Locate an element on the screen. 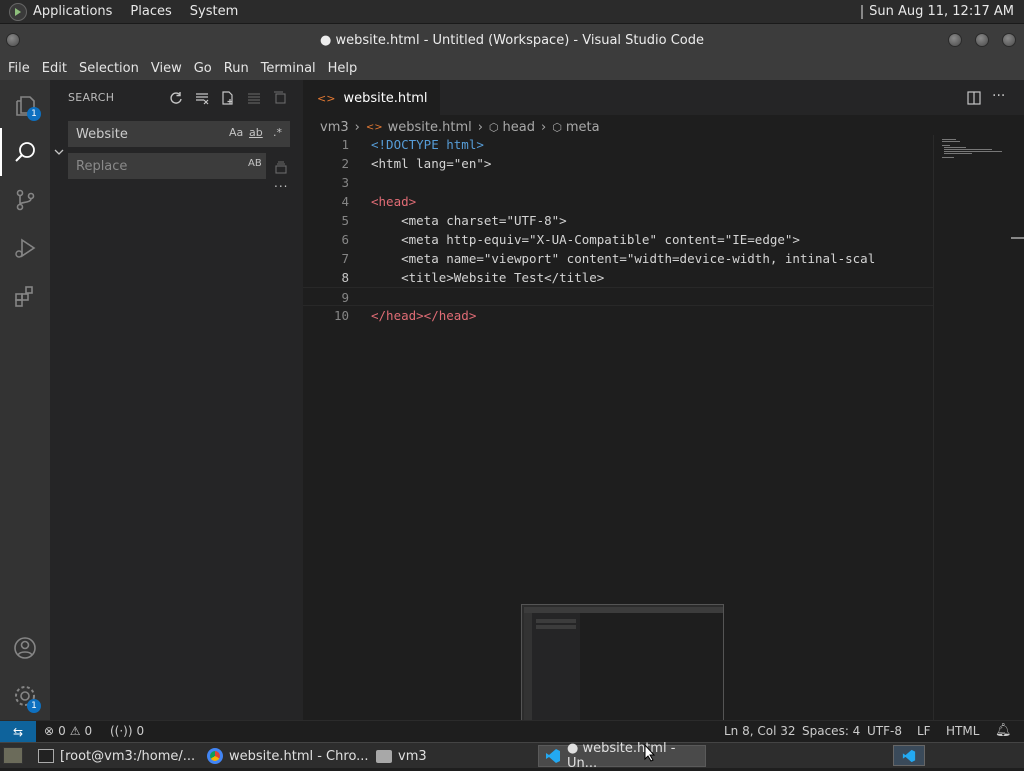  extensions-icon is located at coordinates (24, 296).